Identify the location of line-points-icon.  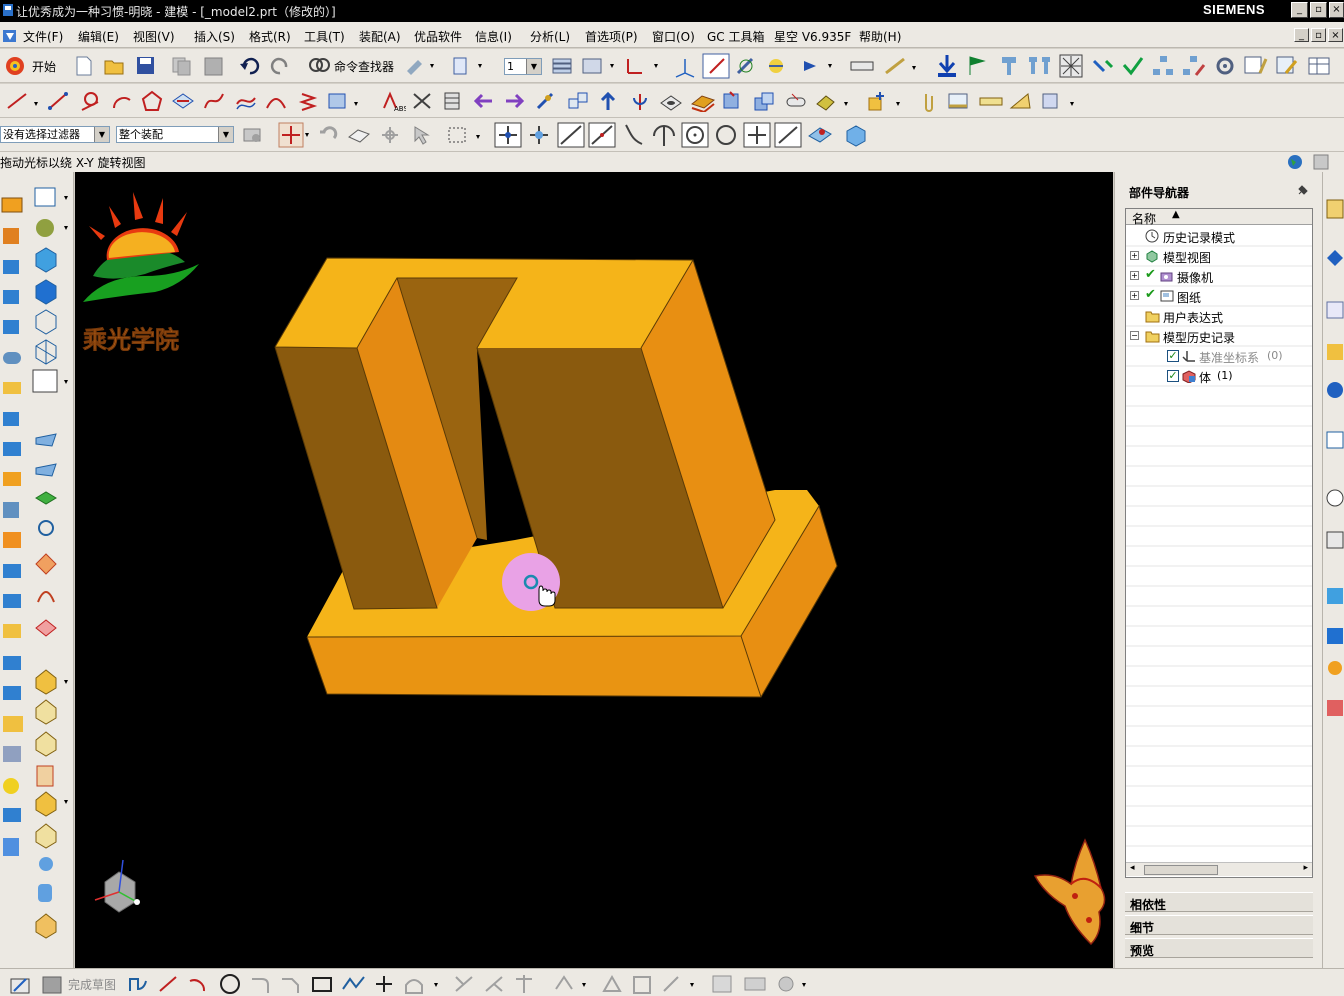
(58, 101).